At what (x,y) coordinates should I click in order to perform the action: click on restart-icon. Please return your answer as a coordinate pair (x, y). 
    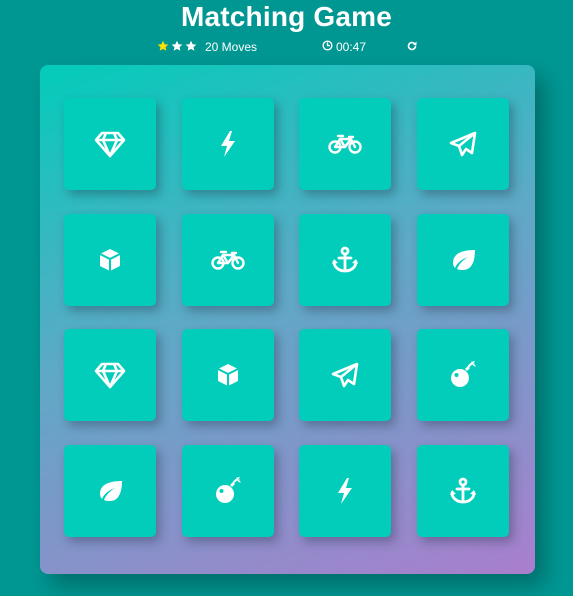
    Looking at the image, I should click on (412, 48).